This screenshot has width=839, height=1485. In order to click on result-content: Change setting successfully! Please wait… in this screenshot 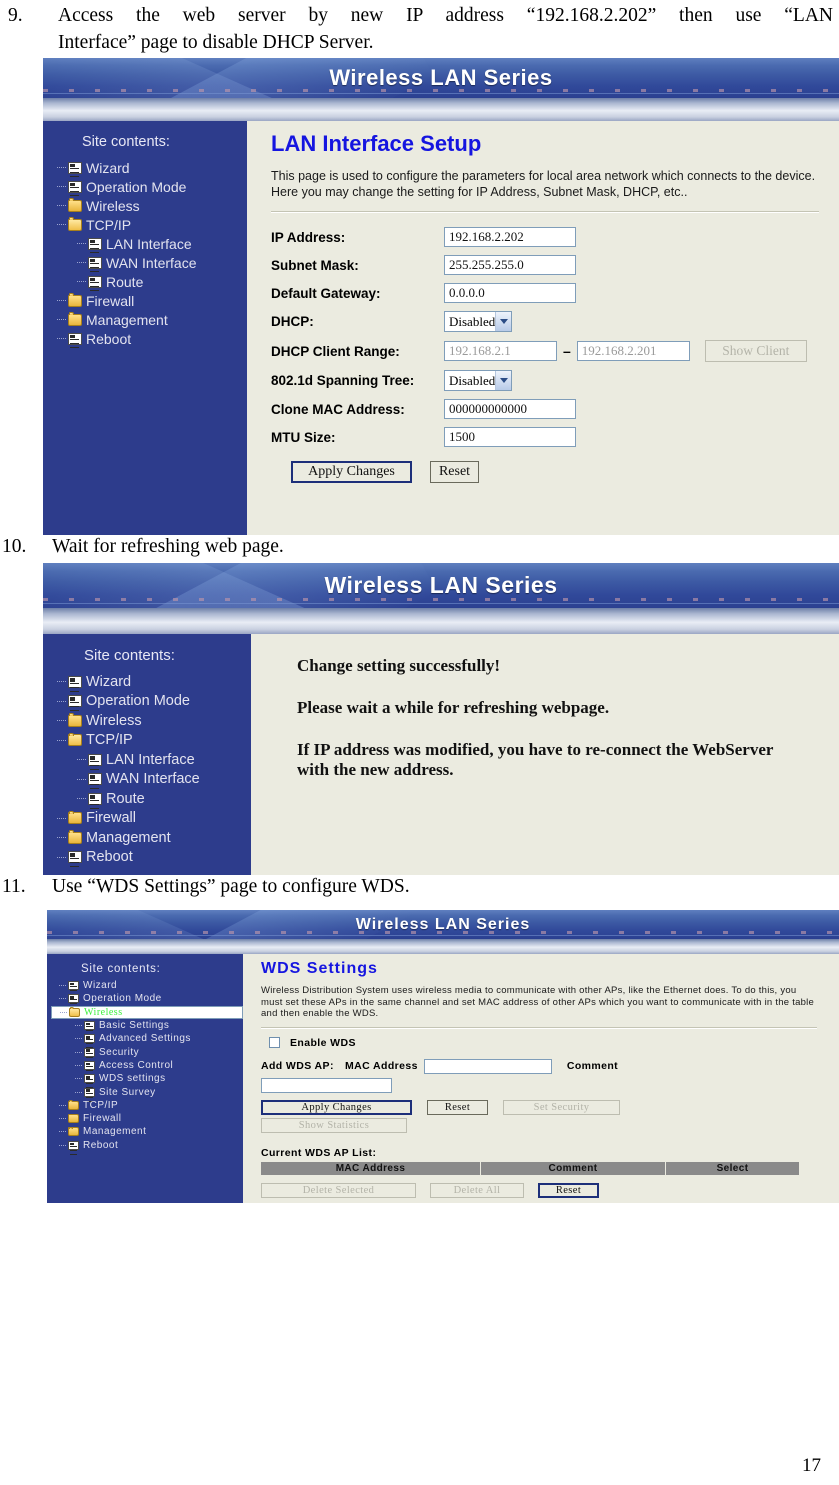, I will do `click(545, 754)`.